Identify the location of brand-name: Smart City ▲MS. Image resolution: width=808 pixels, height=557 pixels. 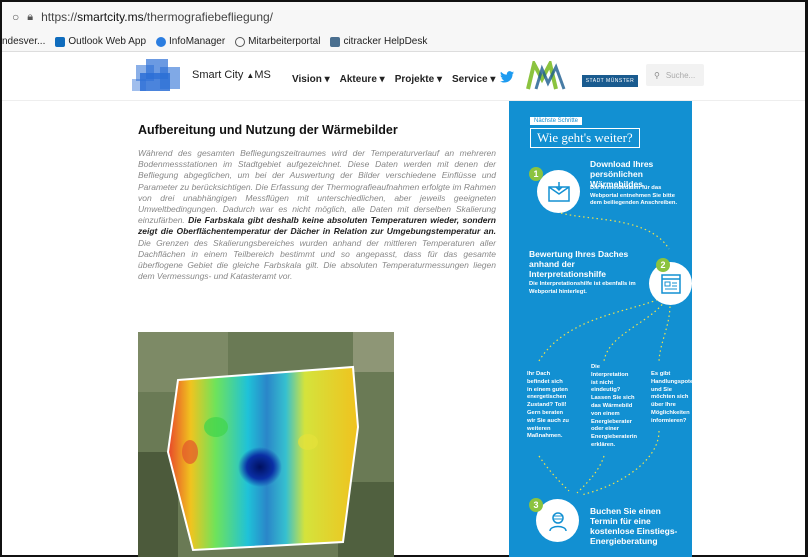
(231, 75).